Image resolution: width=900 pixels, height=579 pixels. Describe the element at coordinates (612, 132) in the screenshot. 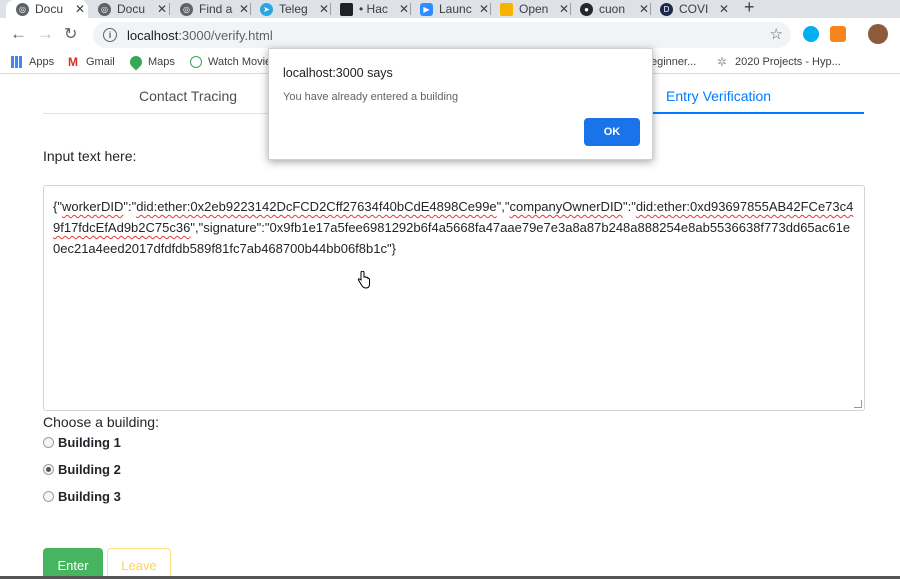

I see `ok-button: OK` at that location.